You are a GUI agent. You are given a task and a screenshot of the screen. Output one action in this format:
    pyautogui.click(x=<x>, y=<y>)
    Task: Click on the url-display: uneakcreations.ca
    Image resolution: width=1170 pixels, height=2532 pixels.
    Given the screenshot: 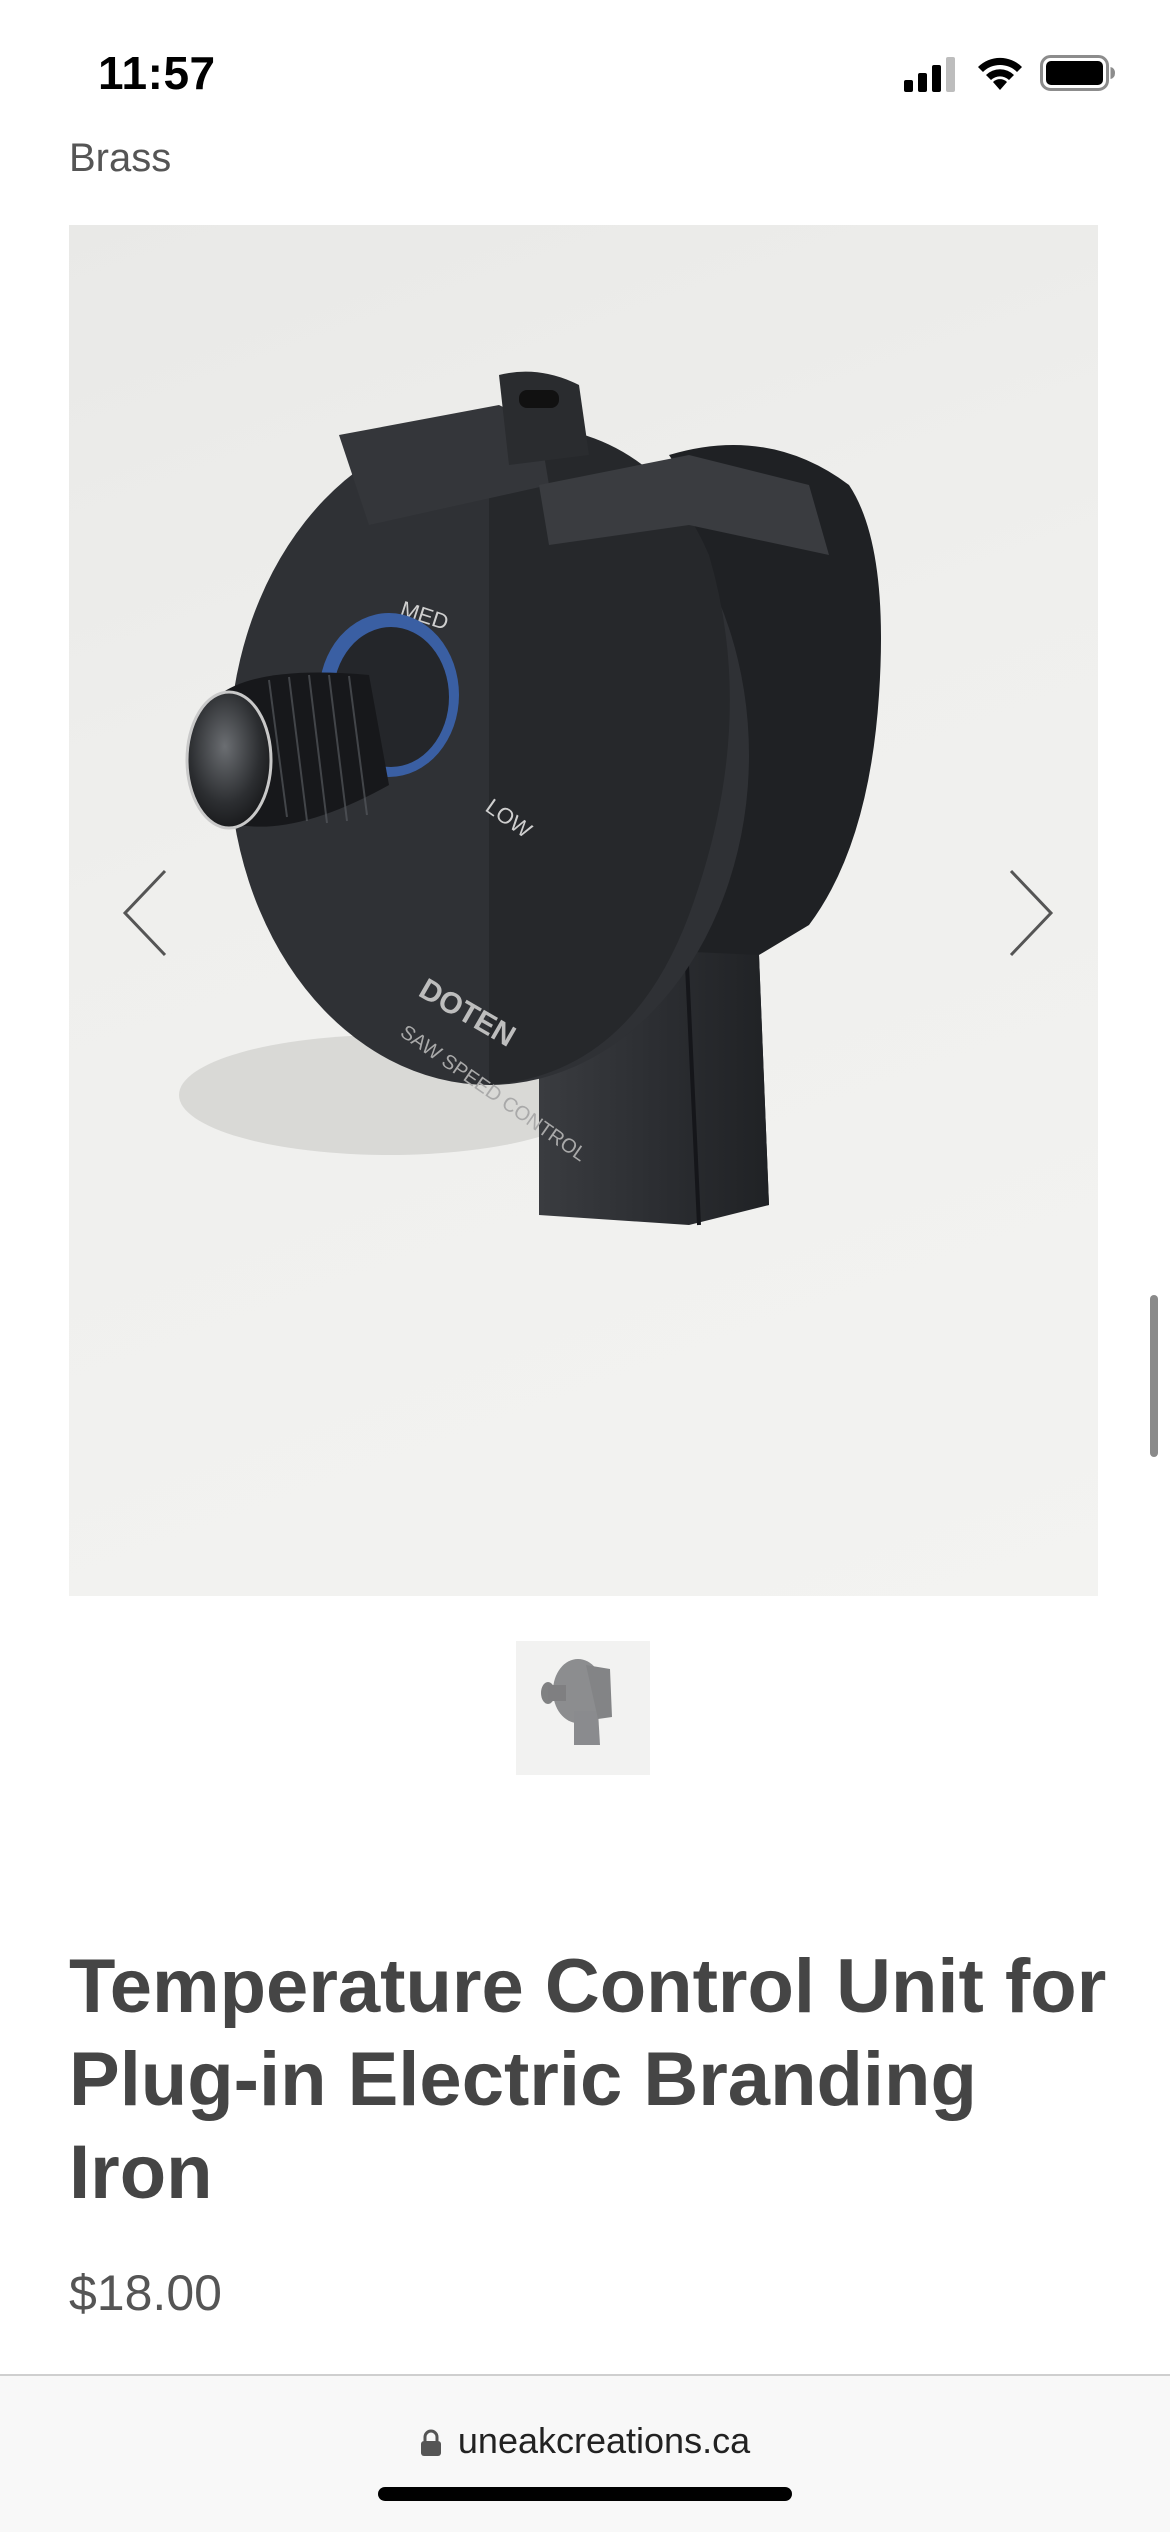 What is the action you would take?
    pyautogui.click(x=585, y=2441)
    